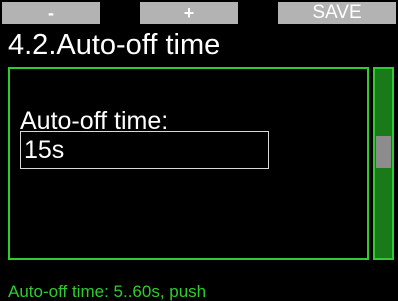 The image size is (398, 301). Describe the element at coordinates (144, 150) in the screenshot. I see `auto-off-value-field: 15s` at that location.